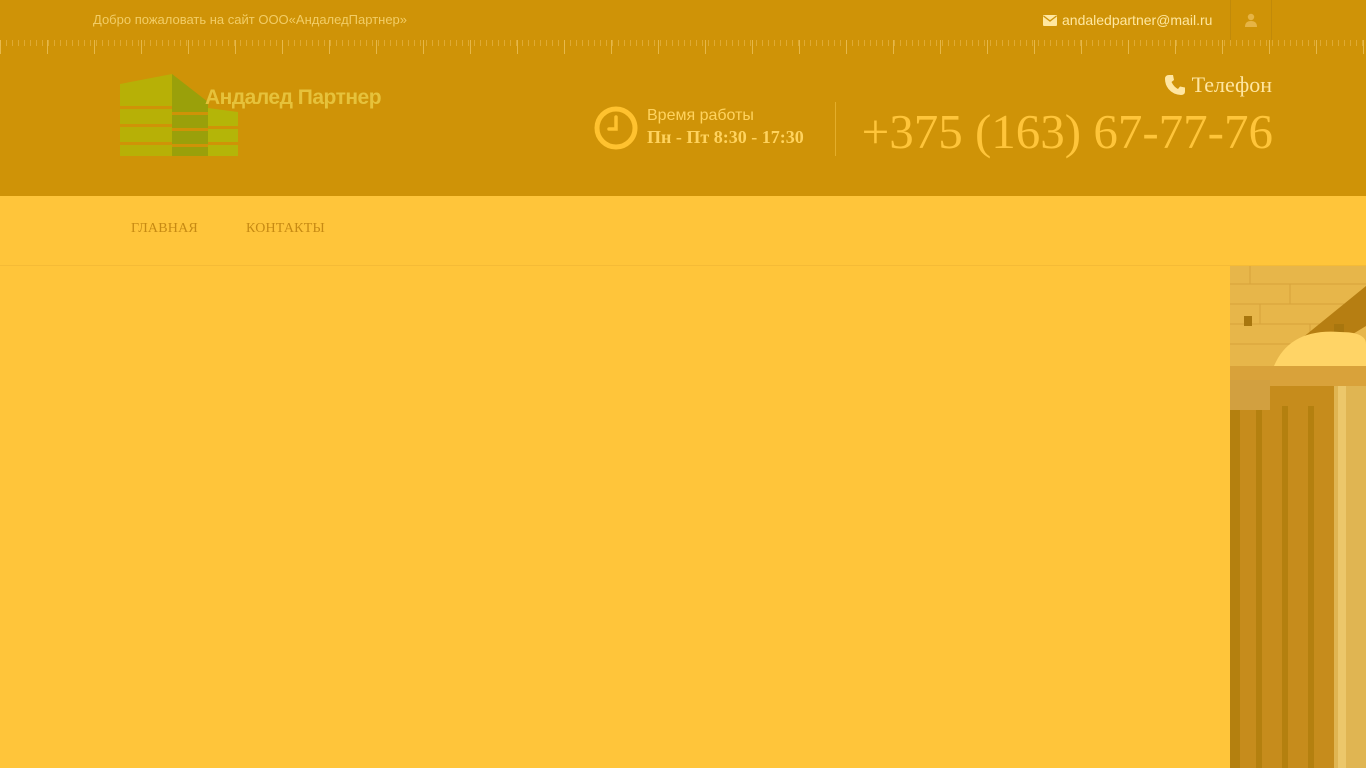 The height and width of the screenshot is (768, 1366). I want to click on phone-label-text: Телефон, so click(1231, 84).